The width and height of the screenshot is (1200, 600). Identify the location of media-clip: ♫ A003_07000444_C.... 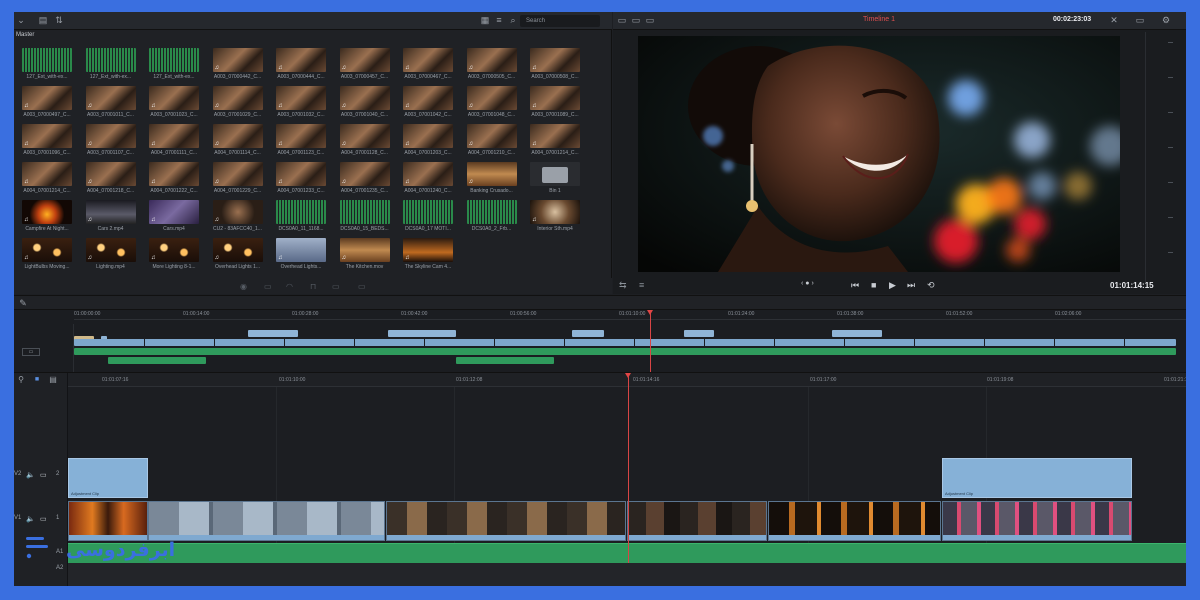
(301, 64).